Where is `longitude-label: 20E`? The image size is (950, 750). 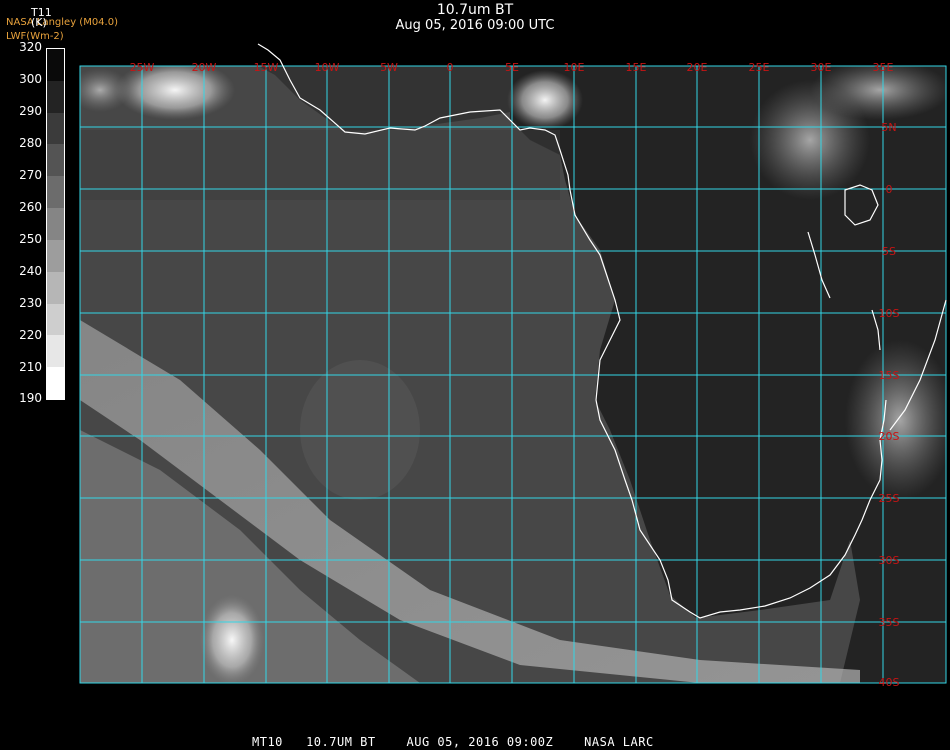
longitude-label: 20E is located at coordinates (697, 67).